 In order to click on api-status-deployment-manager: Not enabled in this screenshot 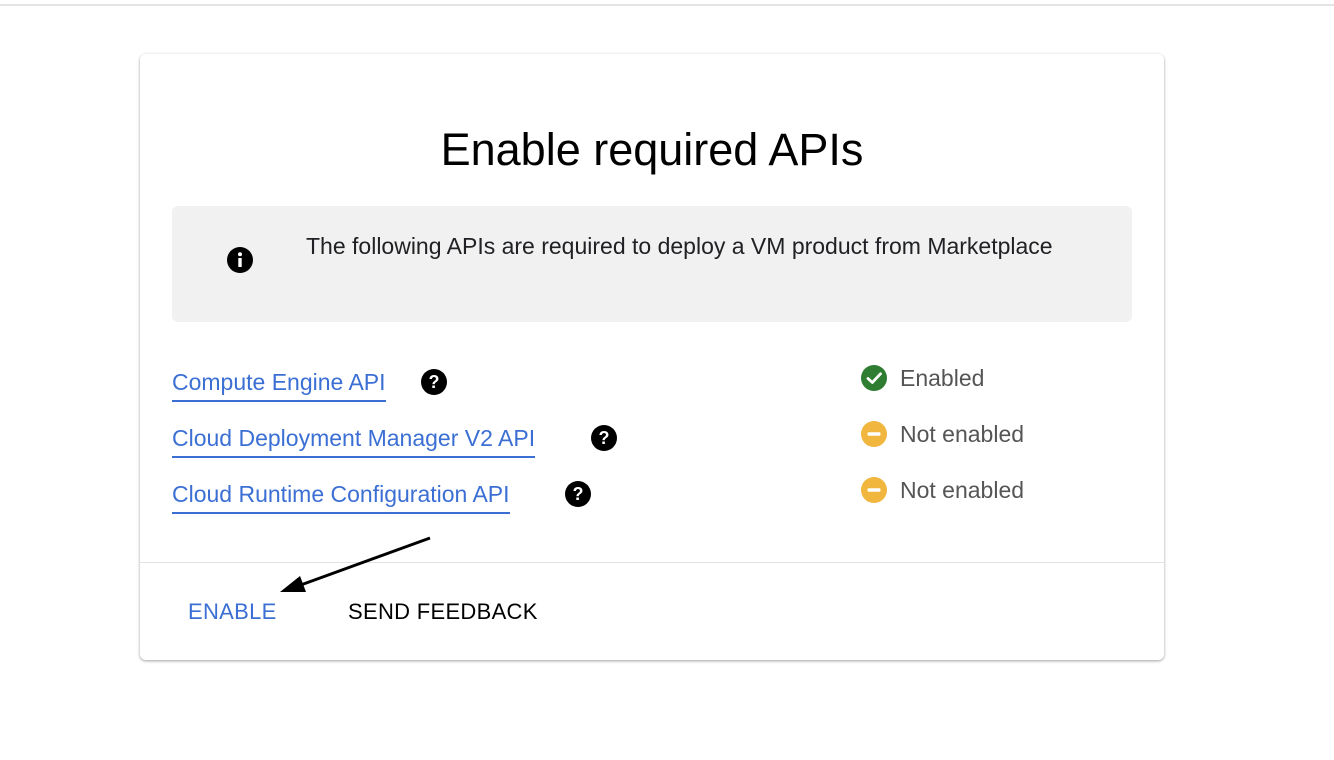, I will do `click(942, 434)`.